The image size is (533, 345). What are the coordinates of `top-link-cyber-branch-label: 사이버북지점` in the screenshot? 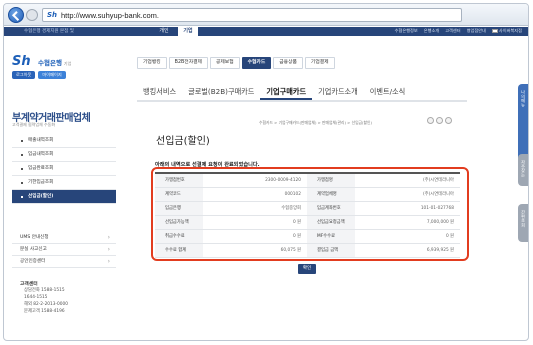 It's located at (510, 30).